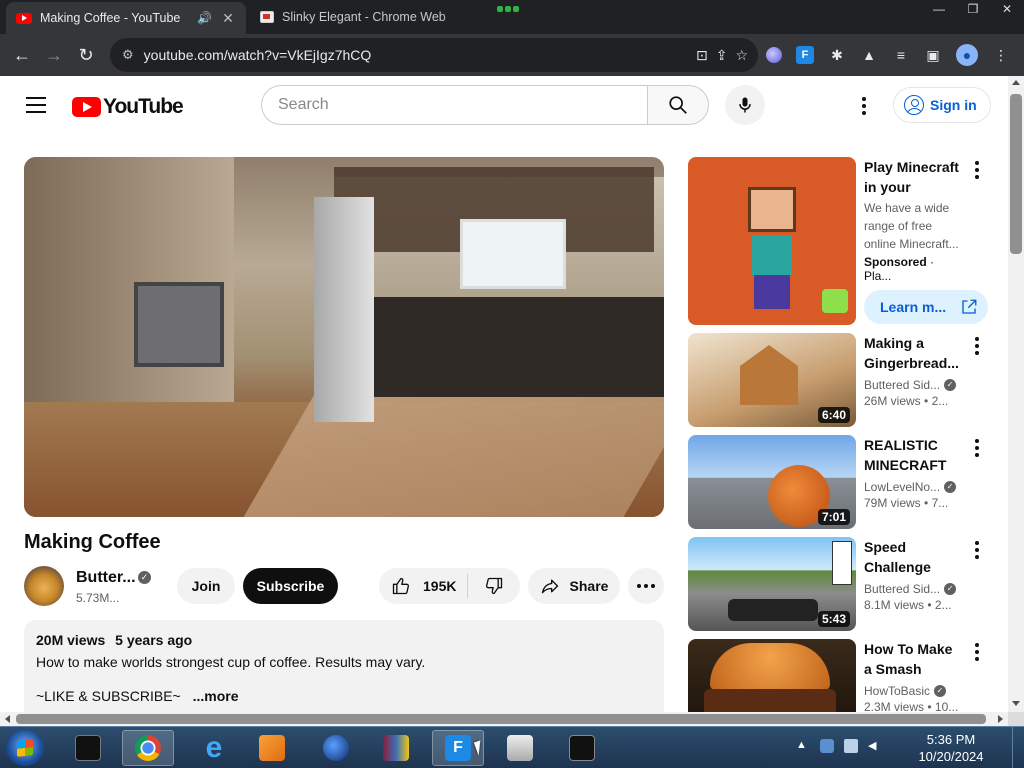  I want to click on settings-more-icon, so click(864, 106).